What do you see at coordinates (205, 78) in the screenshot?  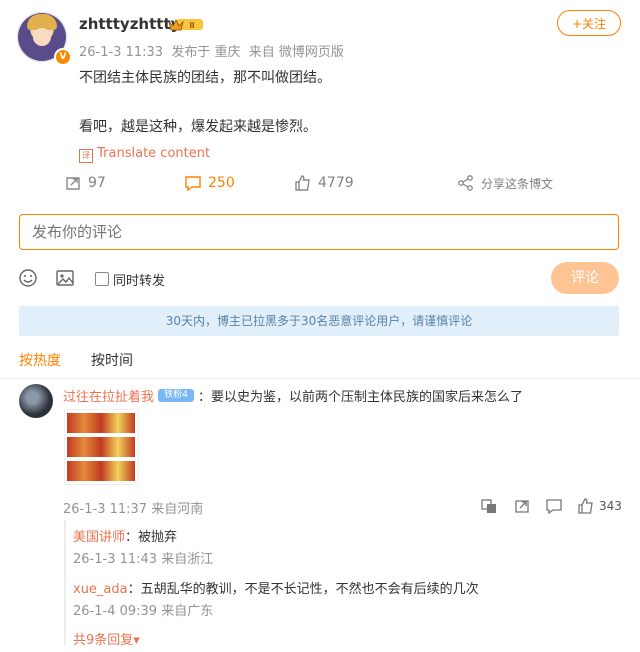 I see `post-text-line-1: 不团结主体民族的团结，那不叫做团结。` at bounding box center [205, 78].